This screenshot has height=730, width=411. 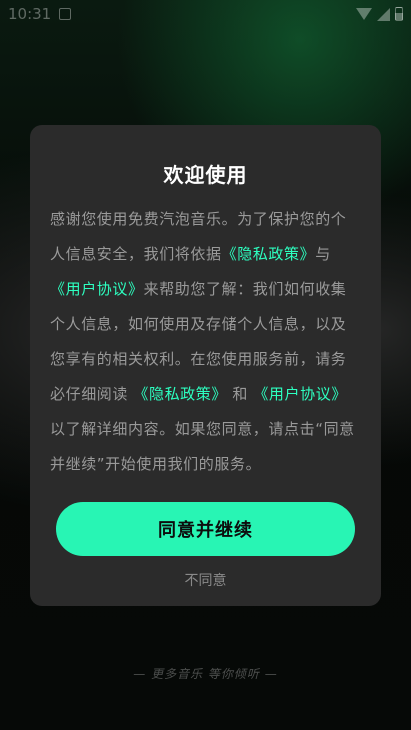 I want to click on wifi-icon, so click(x=364, y=14).